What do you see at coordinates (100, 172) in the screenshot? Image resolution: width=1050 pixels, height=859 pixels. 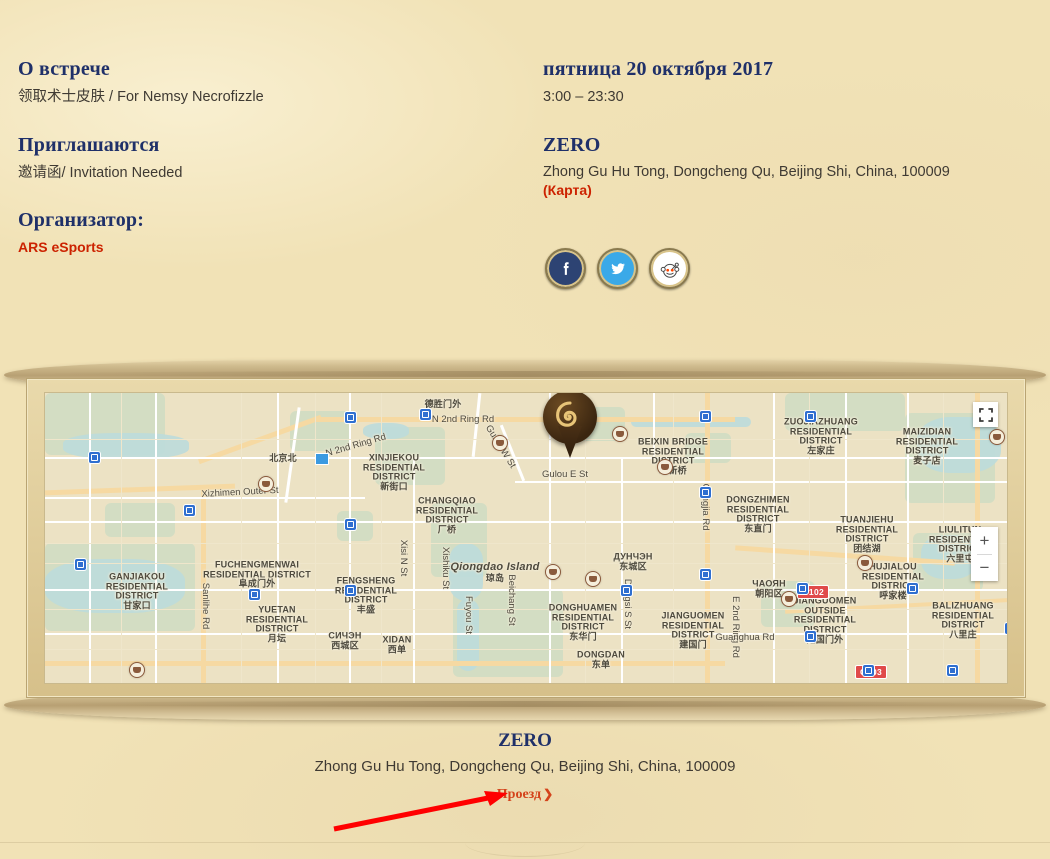 I see `invited-text: 邀请函/ Invitation Needed` at bounding box center [100, 172].